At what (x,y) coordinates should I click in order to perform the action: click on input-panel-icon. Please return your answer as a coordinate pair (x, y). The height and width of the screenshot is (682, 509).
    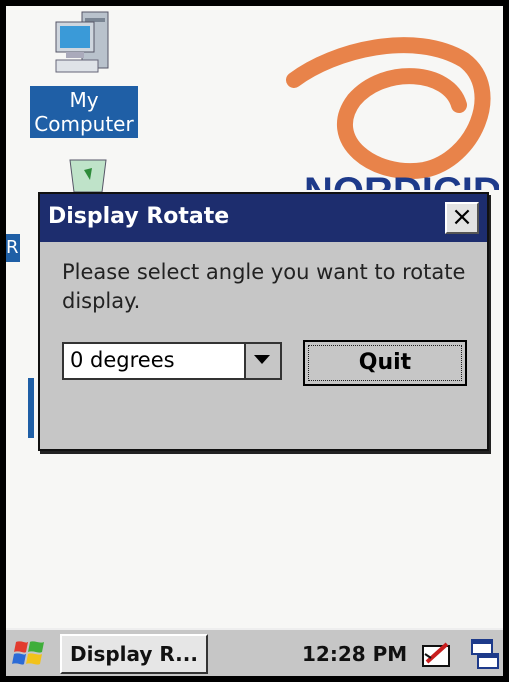
    Looking at the image, I should click on (437, 655).